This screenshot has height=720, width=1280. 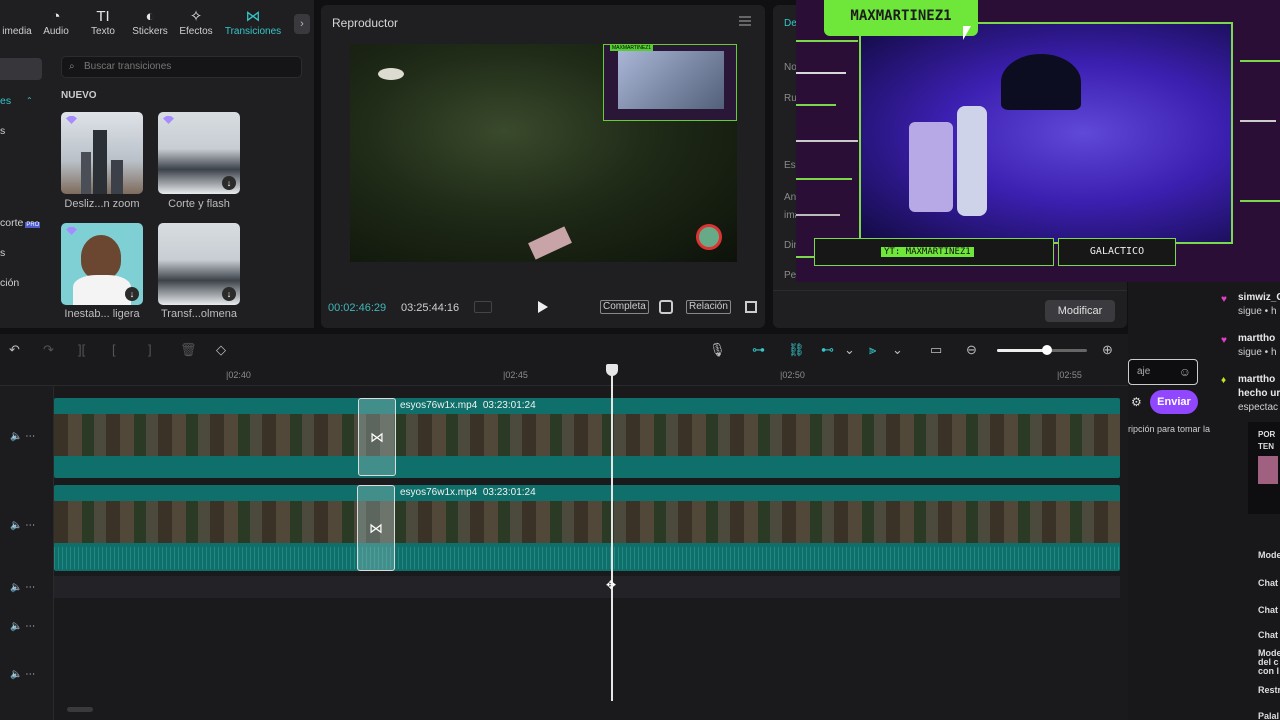 I want to click on chat-text: sigue • h, so click(x=1257, y=311).